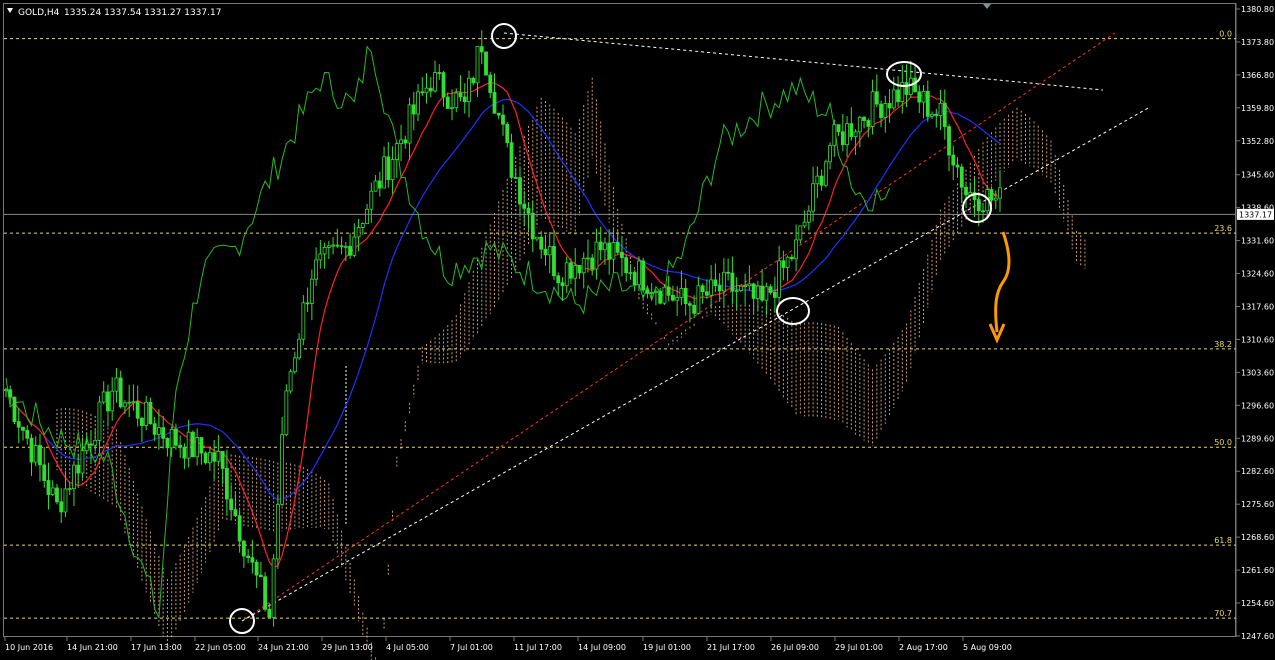  What do you see at coordinates (987, 647) in the screenshot?
I see `time-tick-label: 5 Aug 09:00` at bounding box center [987, 647].